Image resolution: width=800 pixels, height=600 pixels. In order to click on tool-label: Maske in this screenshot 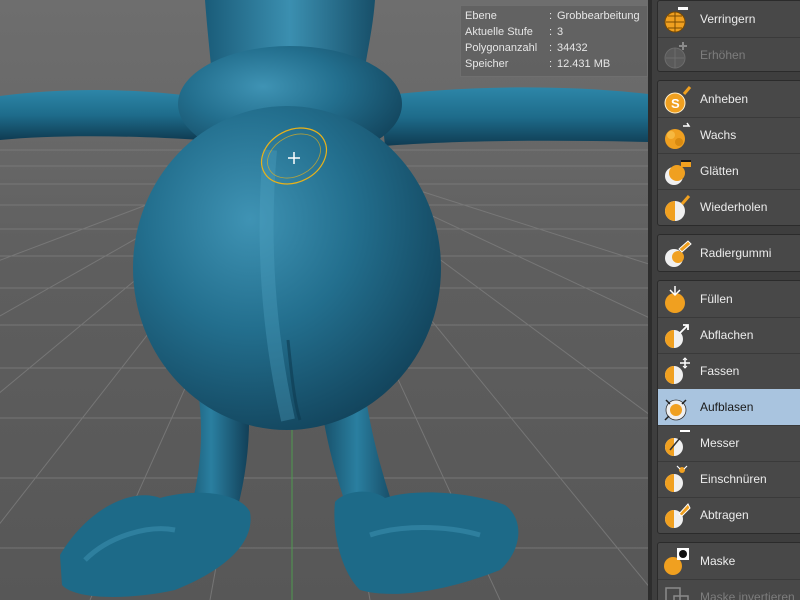, I will do `click(718, 561)`.